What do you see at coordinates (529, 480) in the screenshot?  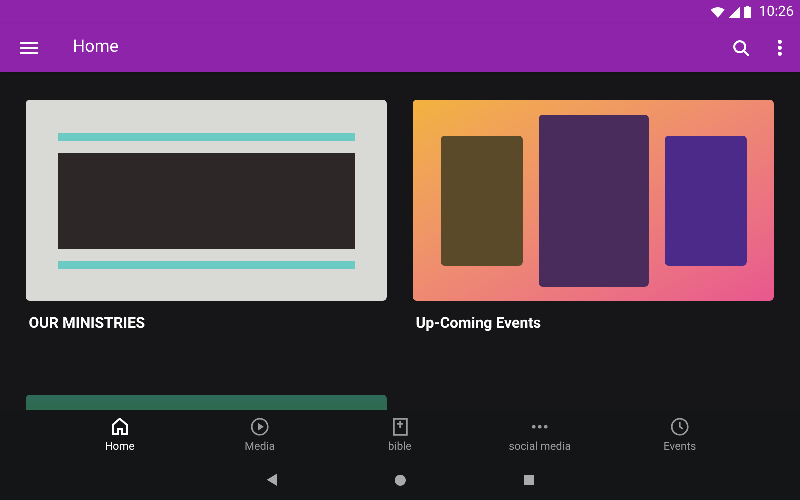 I see `recents-icon` at bounding box center [529, 480].